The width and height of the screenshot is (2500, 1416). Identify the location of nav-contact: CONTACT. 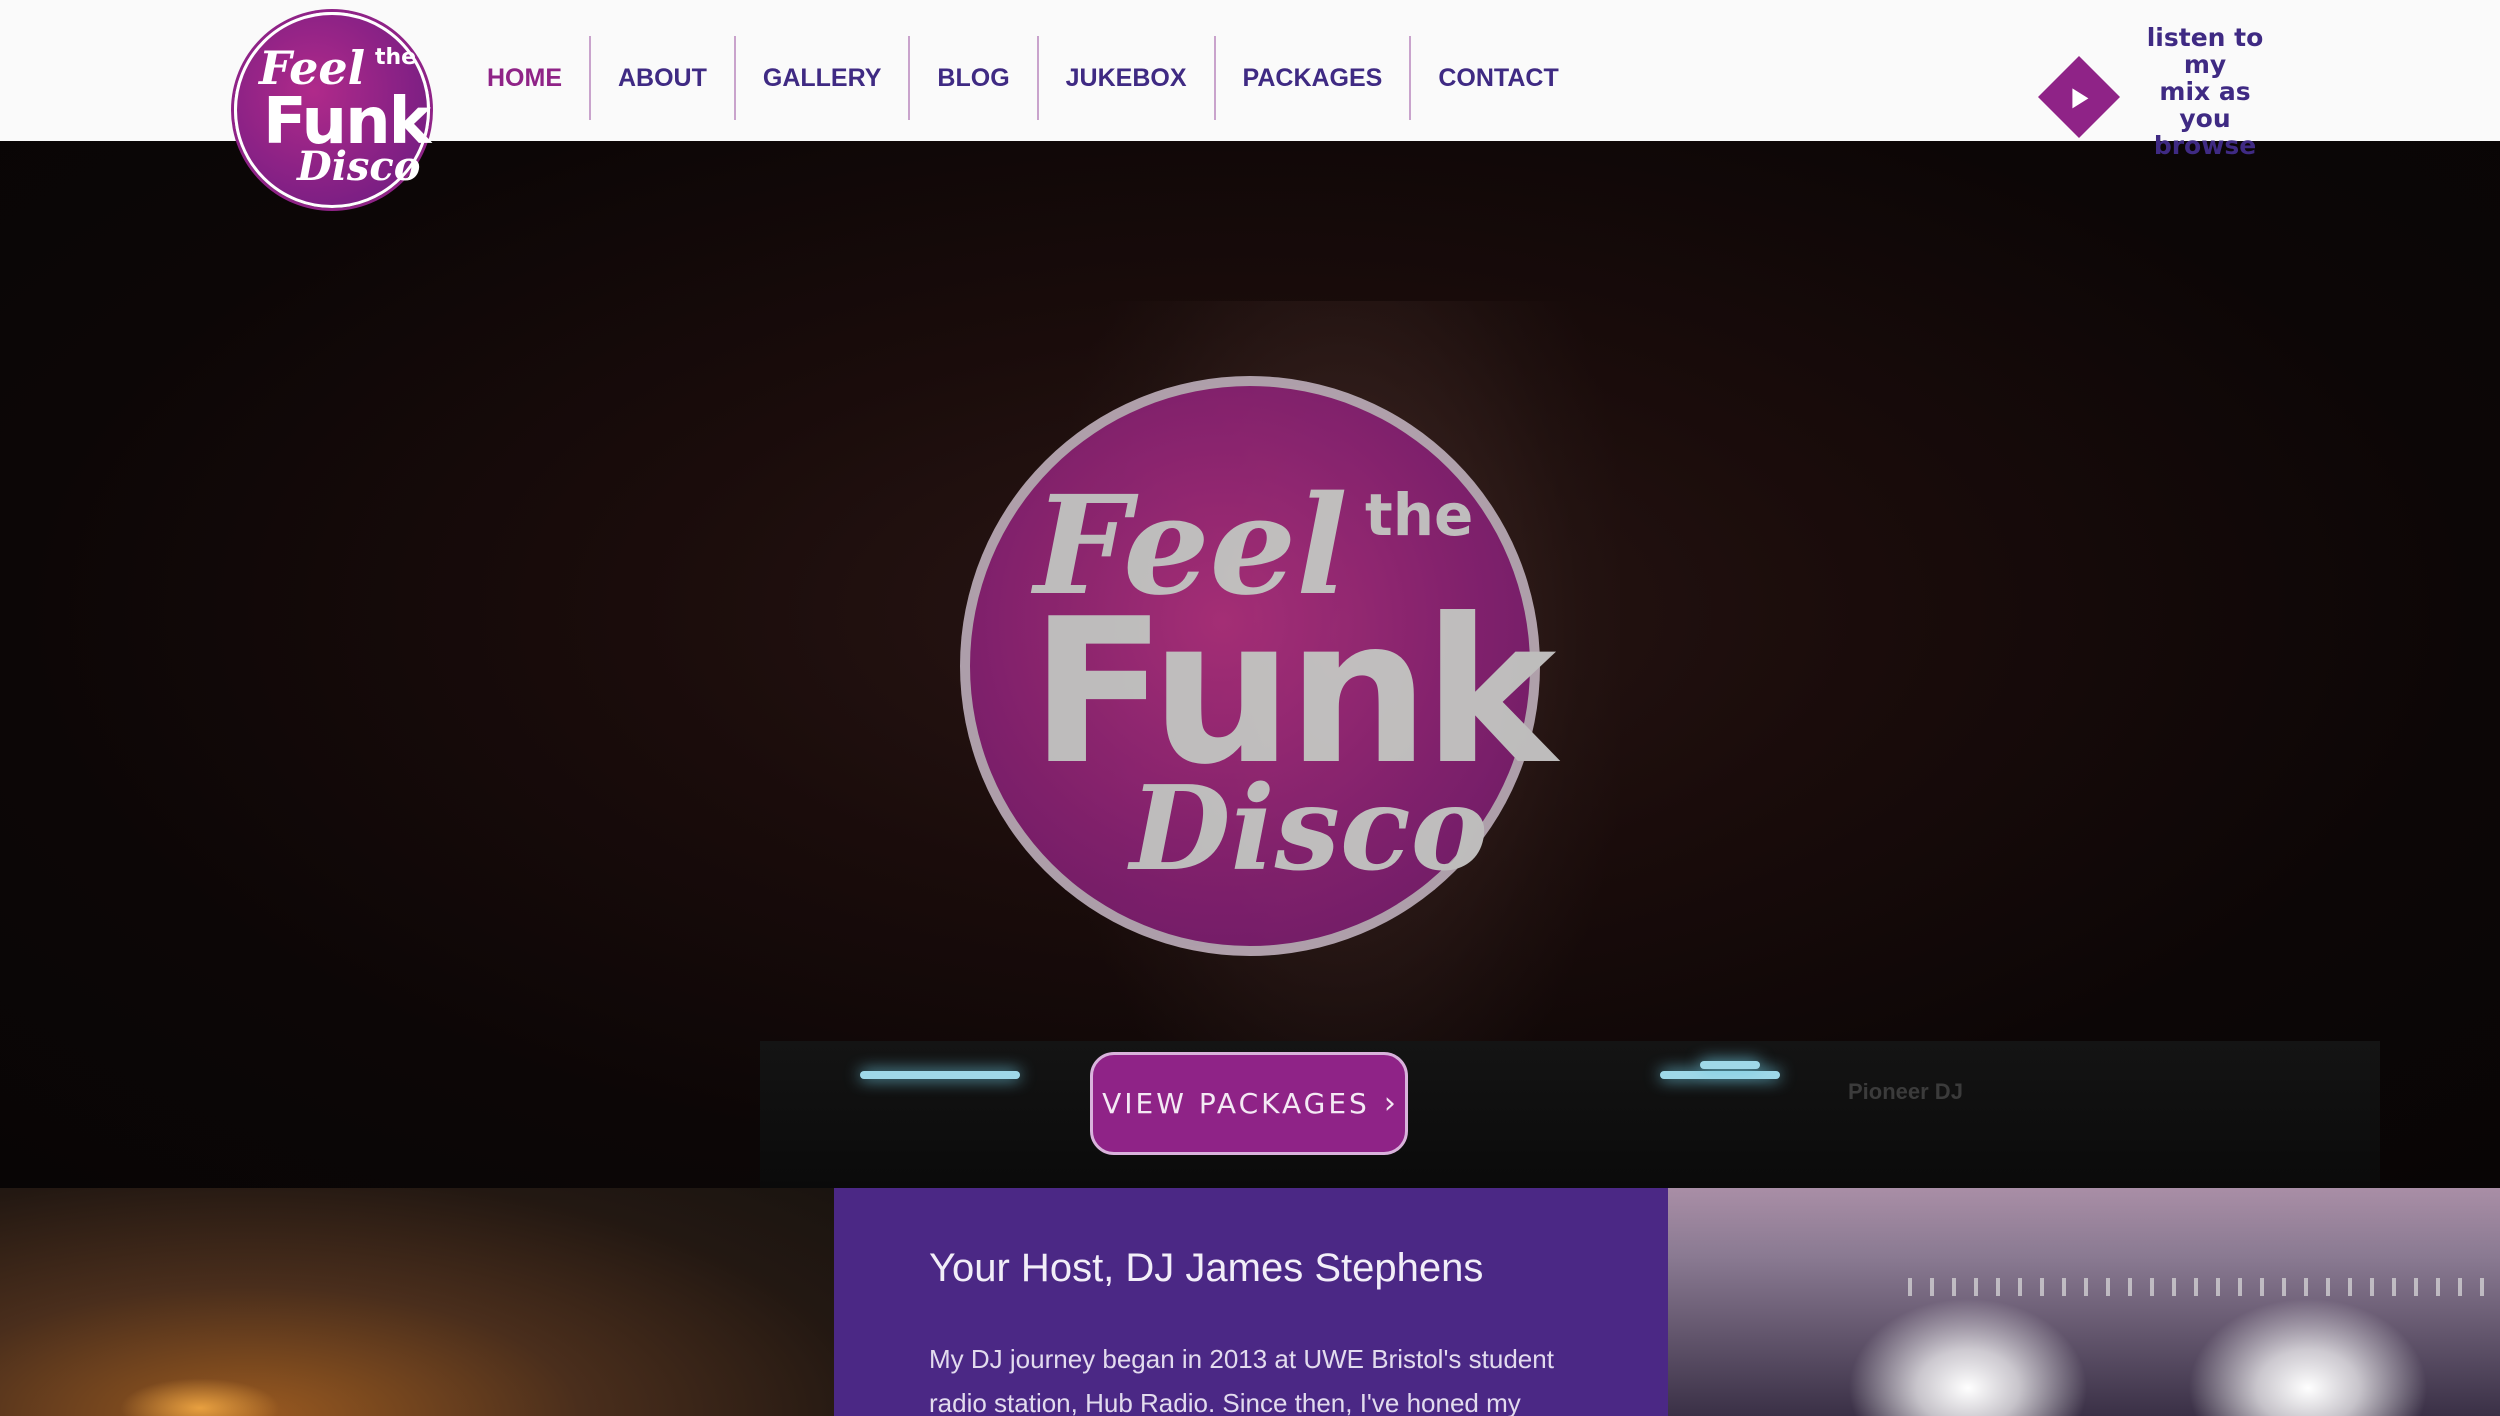
(1498, 78).